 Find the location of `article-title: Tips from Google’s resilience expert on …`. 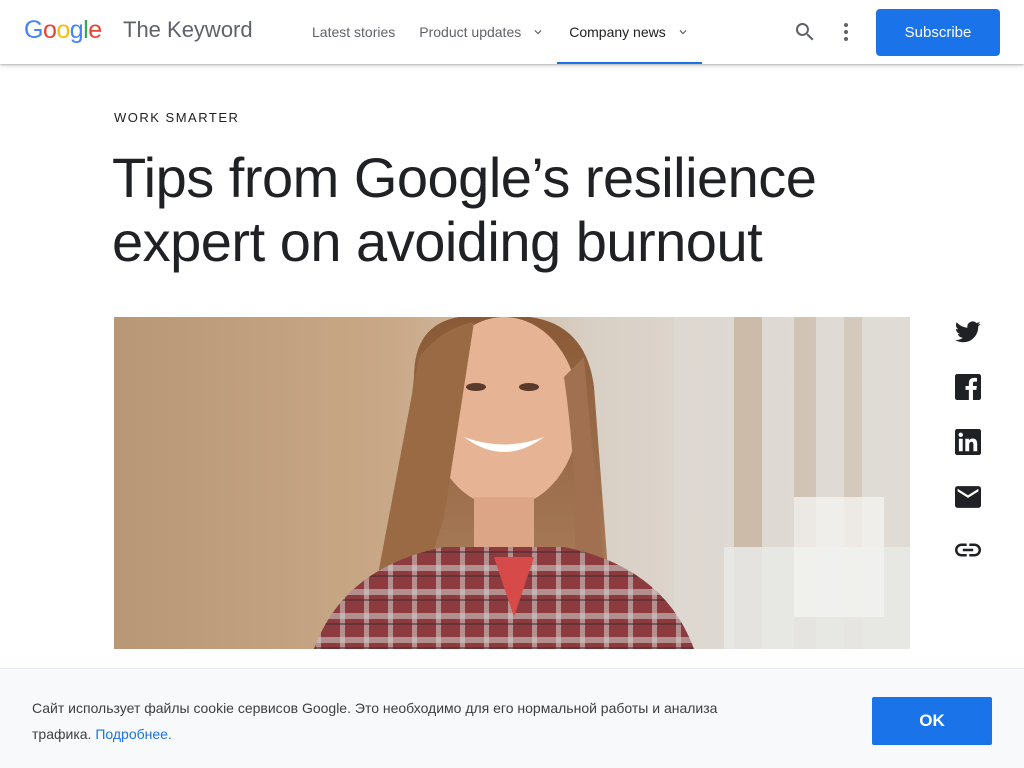

article-title: Tips from Google’s resilience expert on … is located at coordinates (464, 209).